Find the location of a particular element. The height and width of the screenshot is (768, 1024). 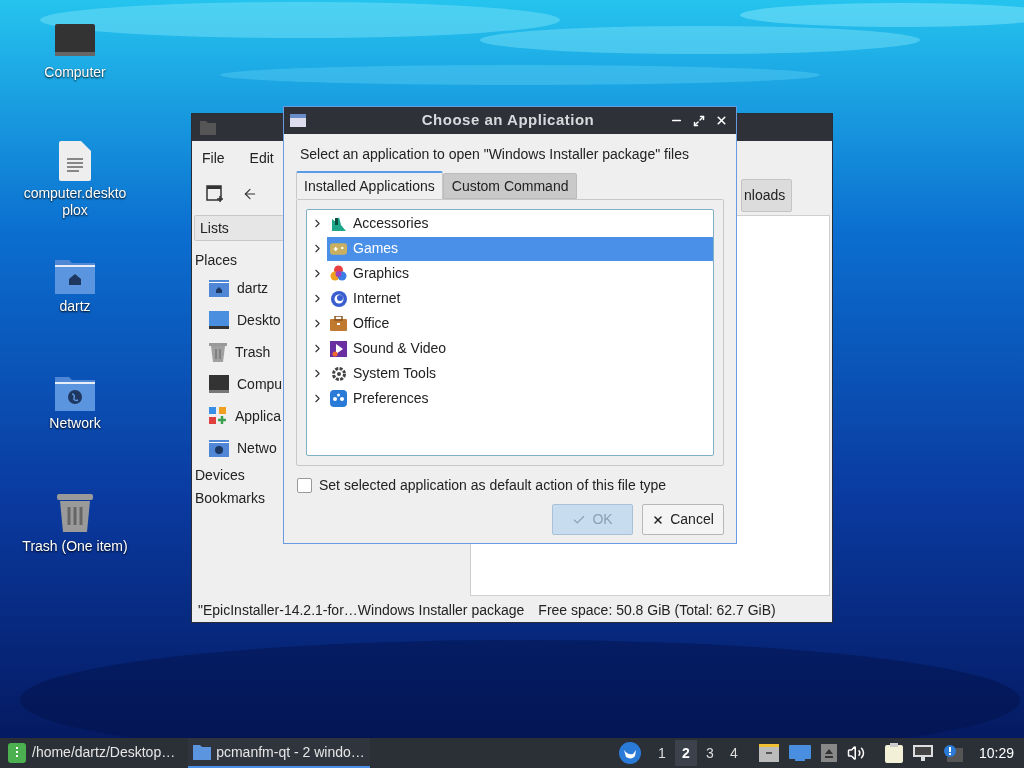

sidebar-item: Compu is located at coordinates (260, 384).